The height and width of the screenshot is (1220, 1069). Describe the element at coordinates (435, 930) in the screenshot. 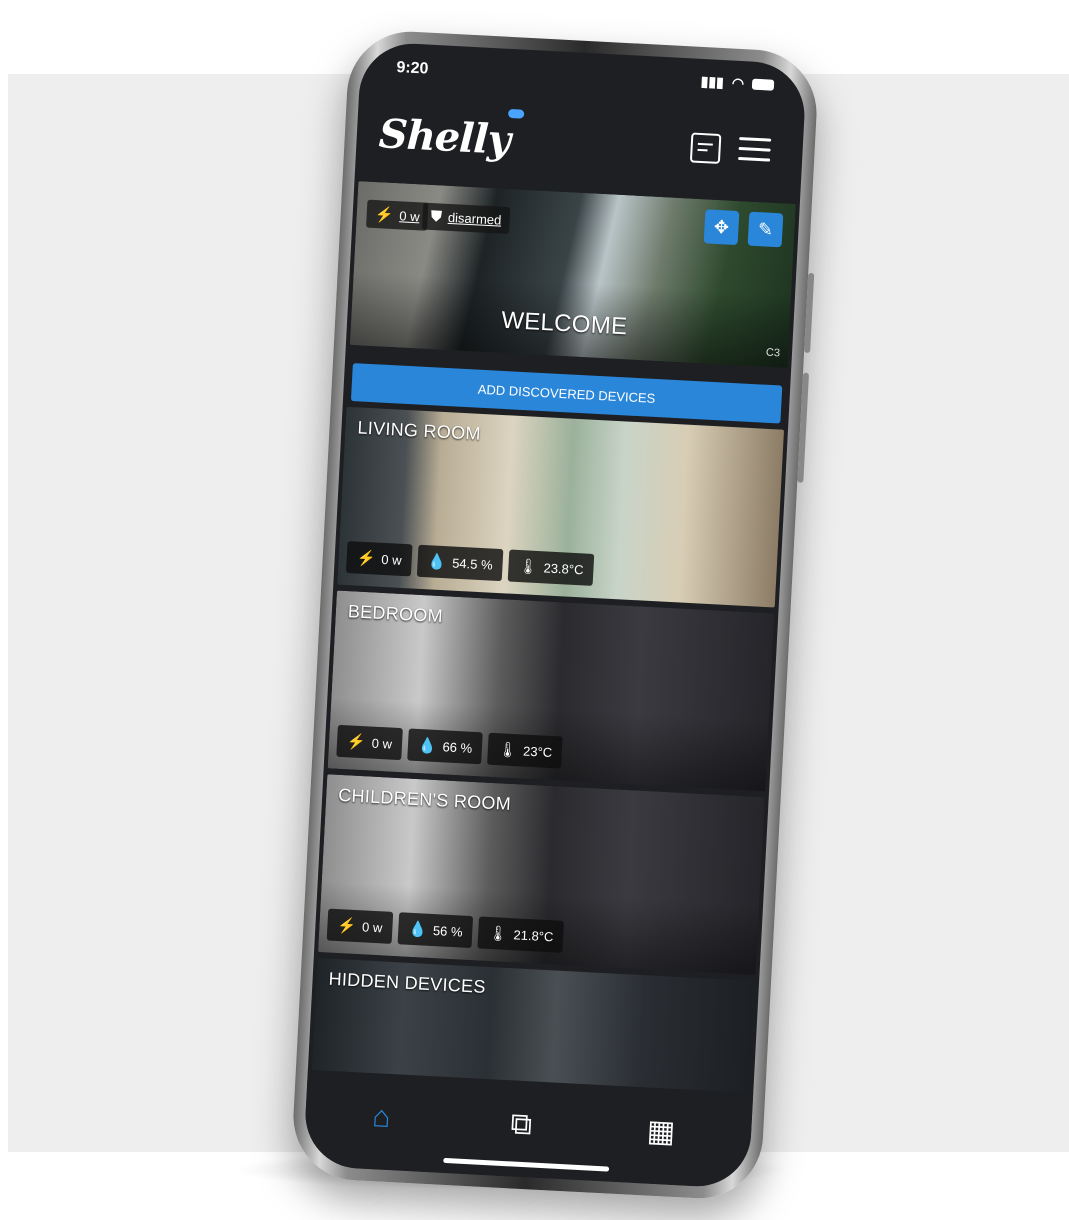

I see `humidity-chip: 💧 56 %` at that location.